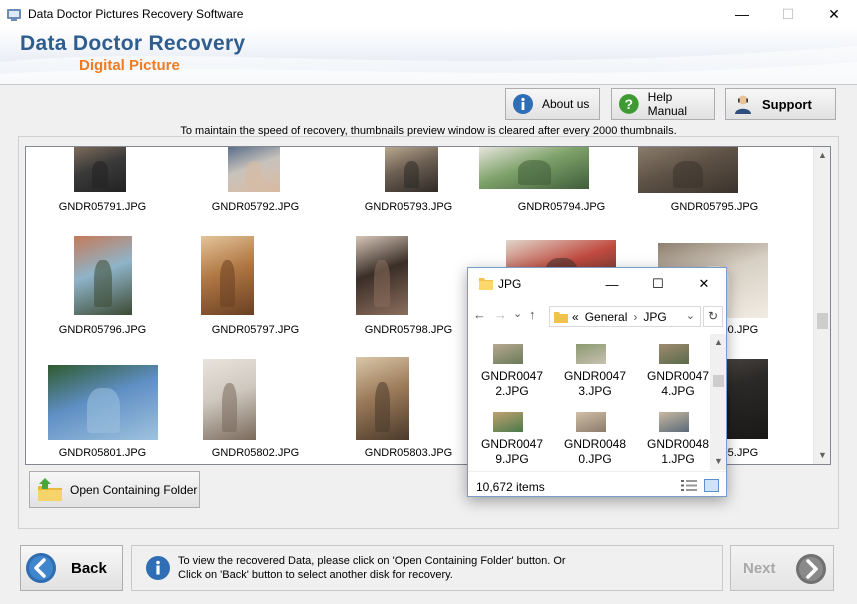 This screenshot has height=604, width=857. Describe the element at coordinates (552, 104) in the screenshot. I see `about-us-button: About us` at that location.